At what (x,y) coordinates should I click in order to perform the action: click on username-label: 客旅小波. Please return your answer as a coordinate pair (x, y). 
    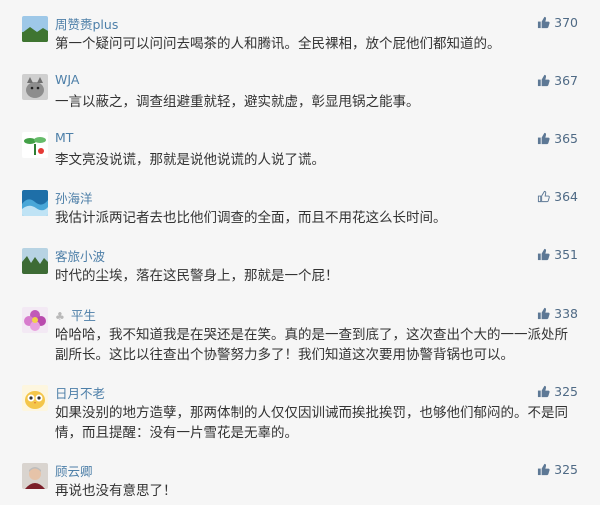
    Looking at the image, I should click on (80, 256).